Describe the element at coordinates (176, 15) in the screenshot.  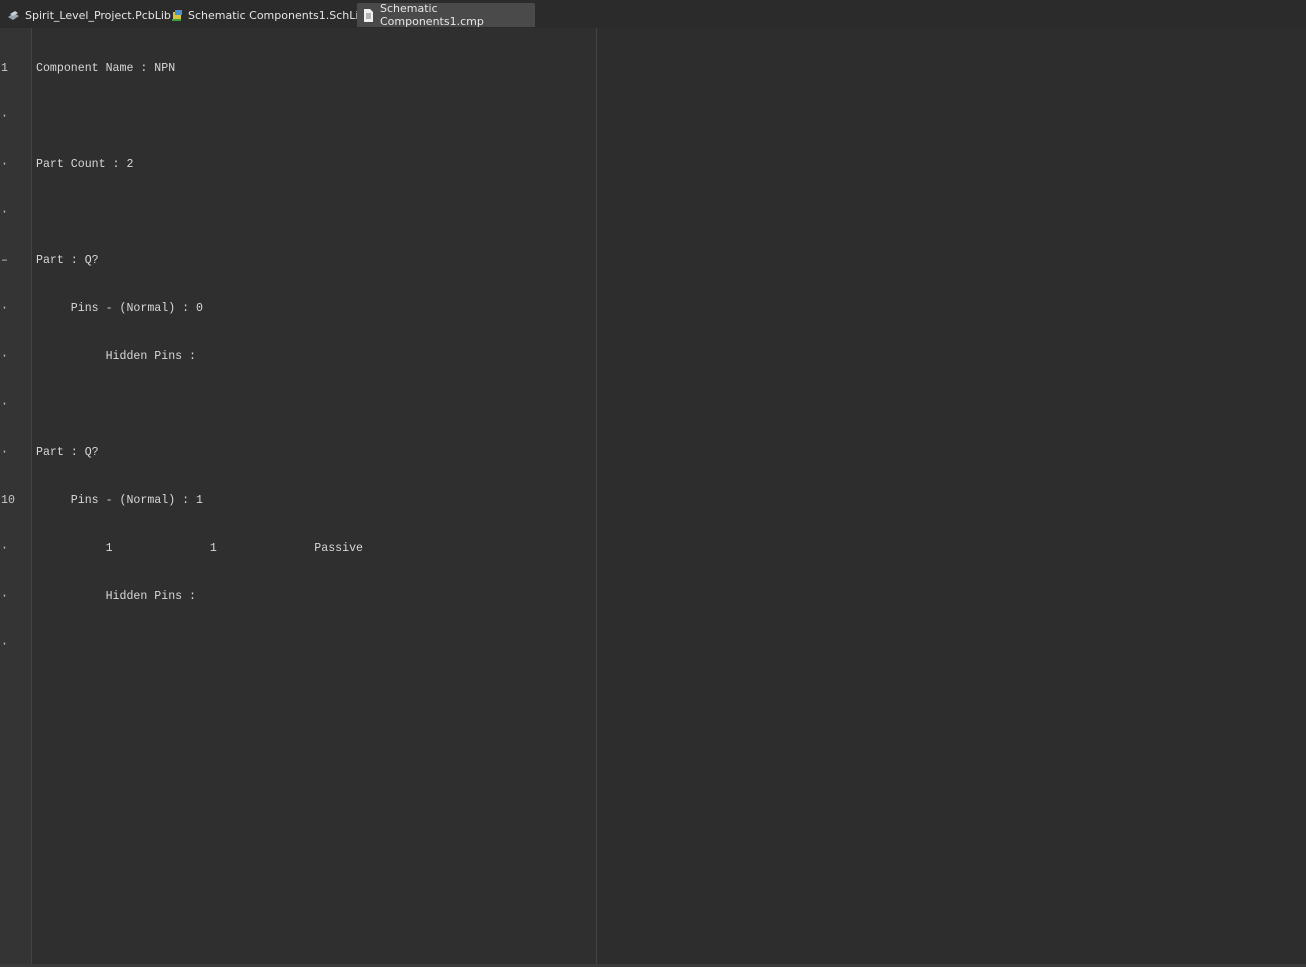
I see `schematic-library-icon` at that location.